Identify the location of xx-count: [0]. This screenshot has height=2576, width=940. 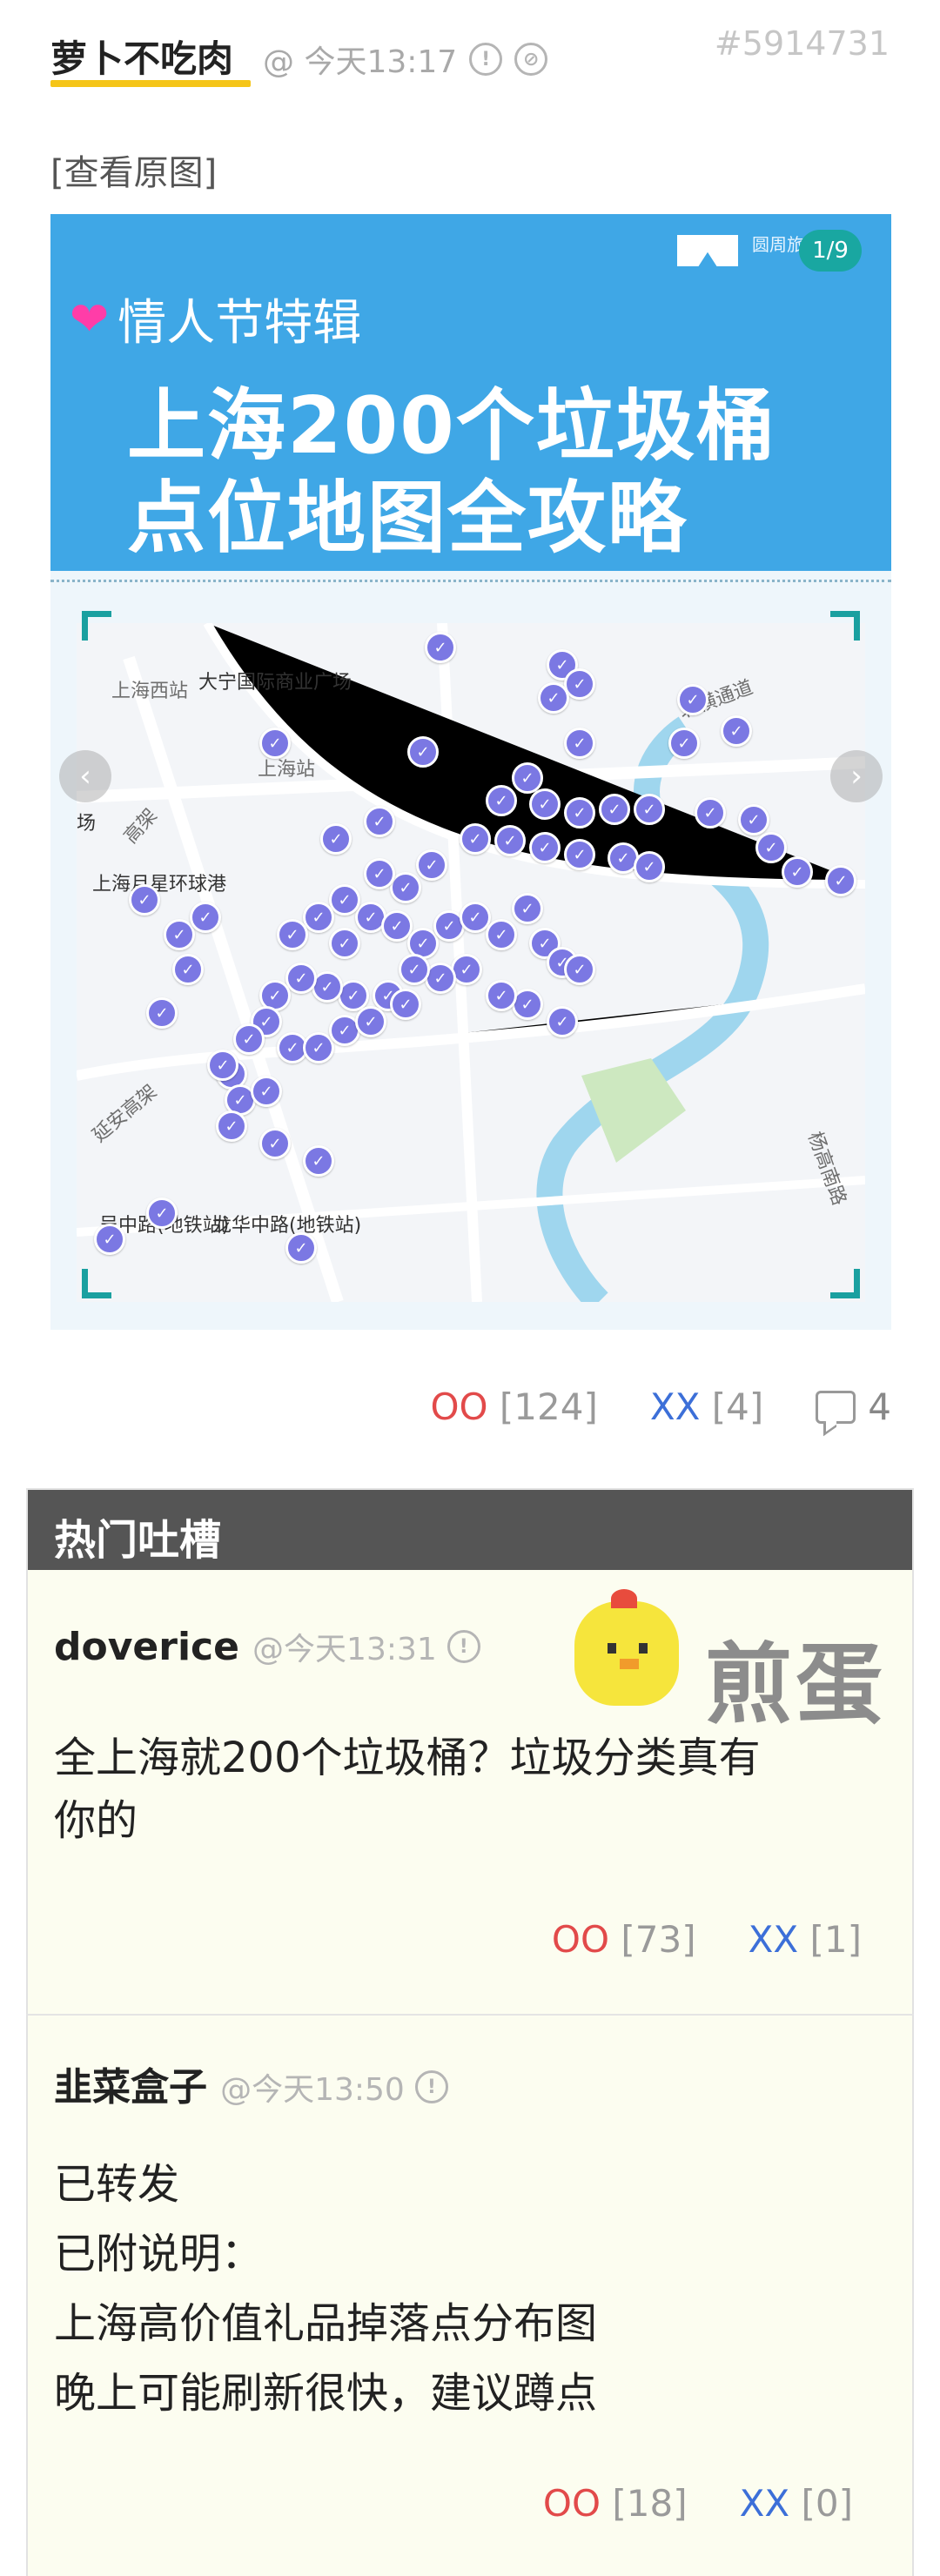
(827, 2504).